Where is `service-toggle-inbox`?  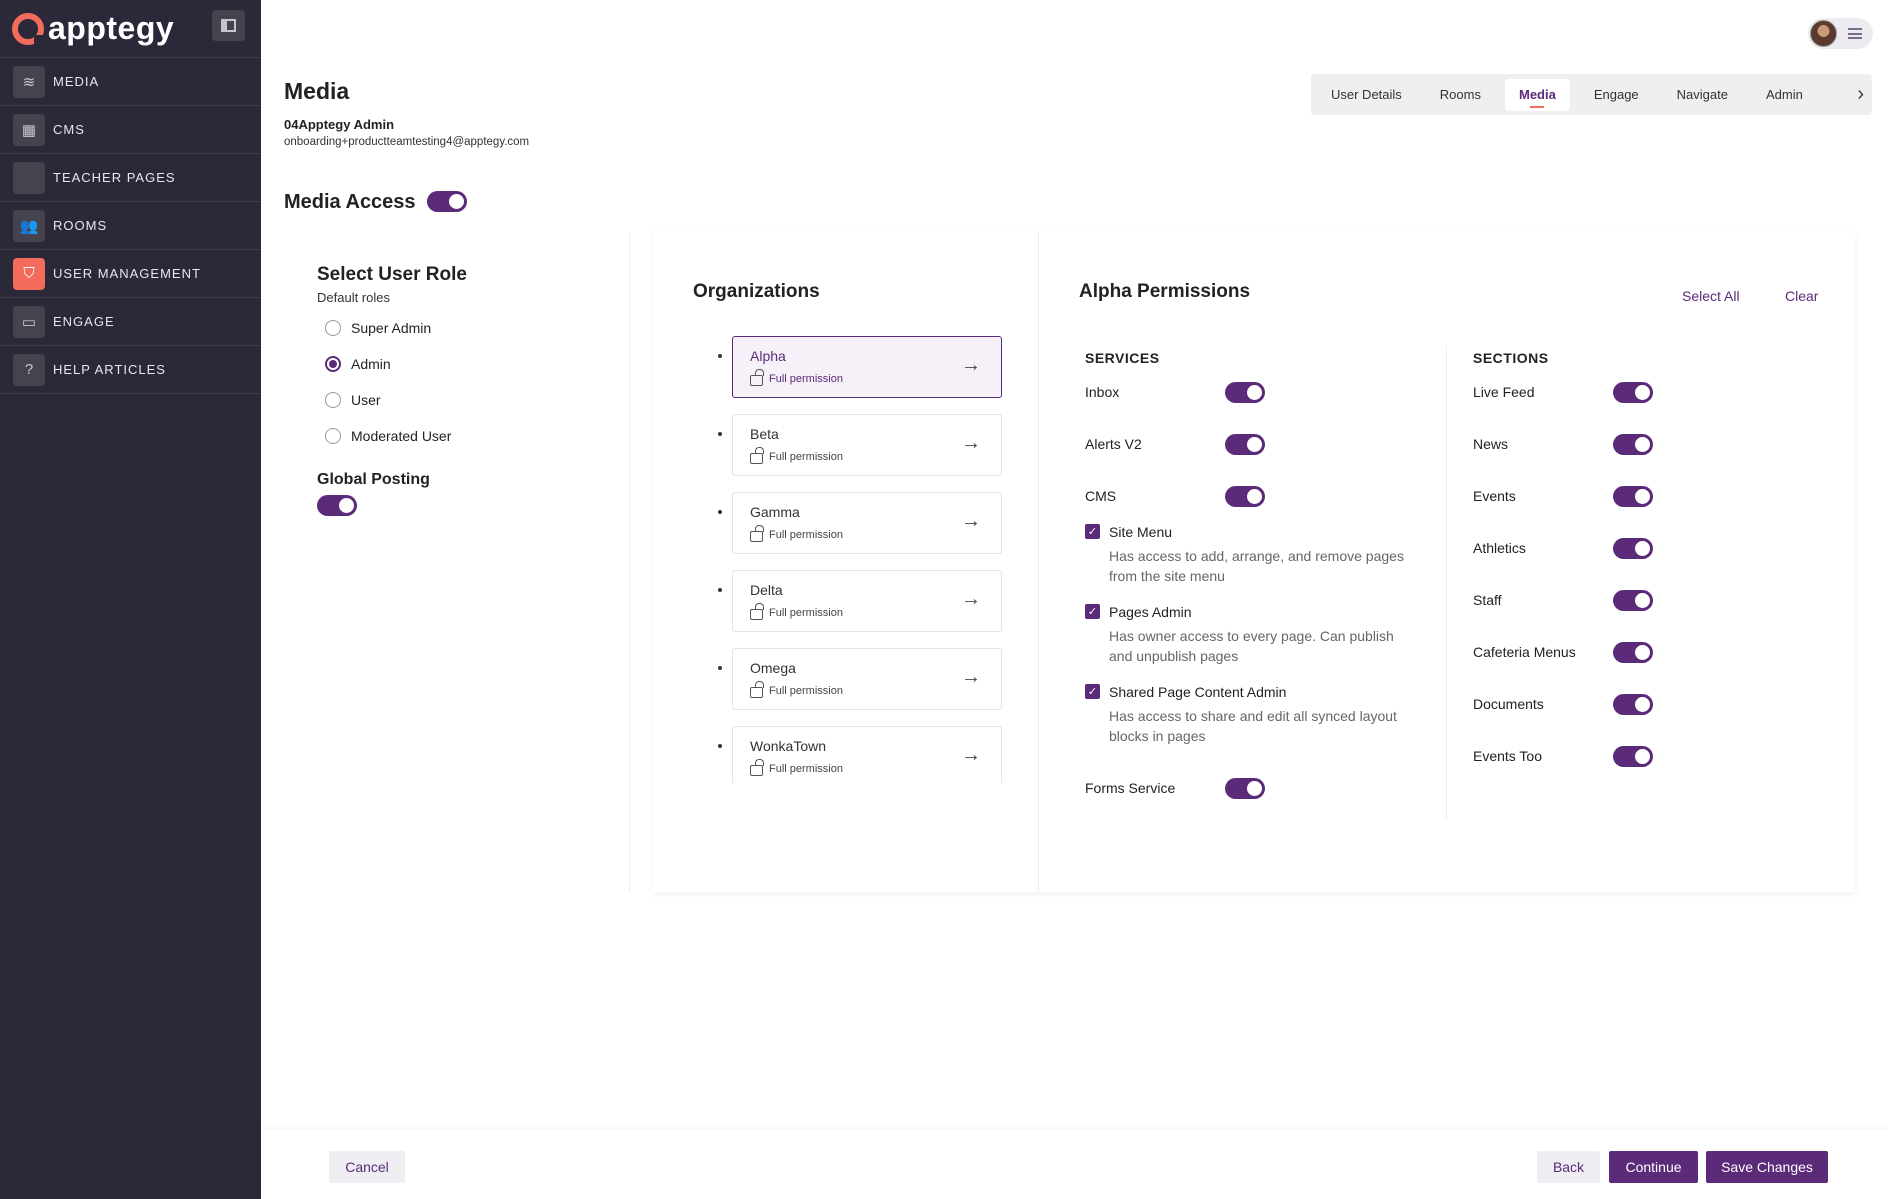
service-toggle-inbox is located at coordinates (1245, 392).